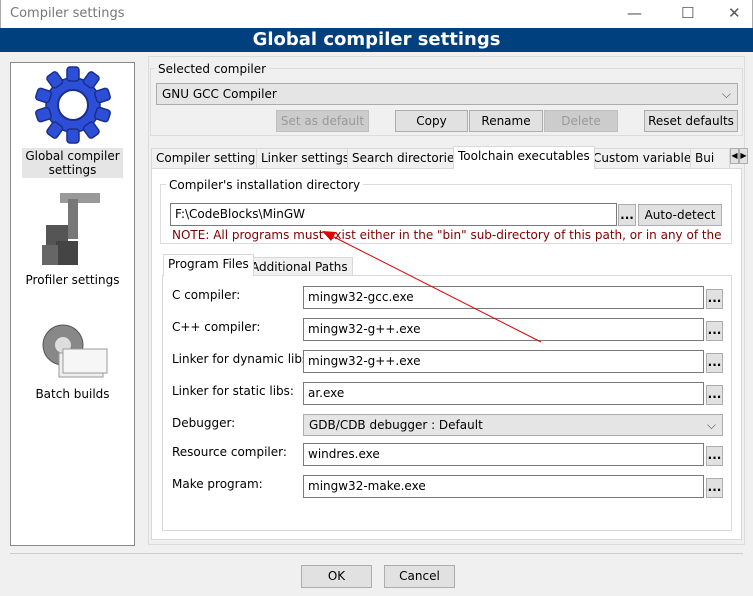 The height and width of the screenshot is (596, 753). I want to click on program-label: Linker for static libs:, so click(233, 391).